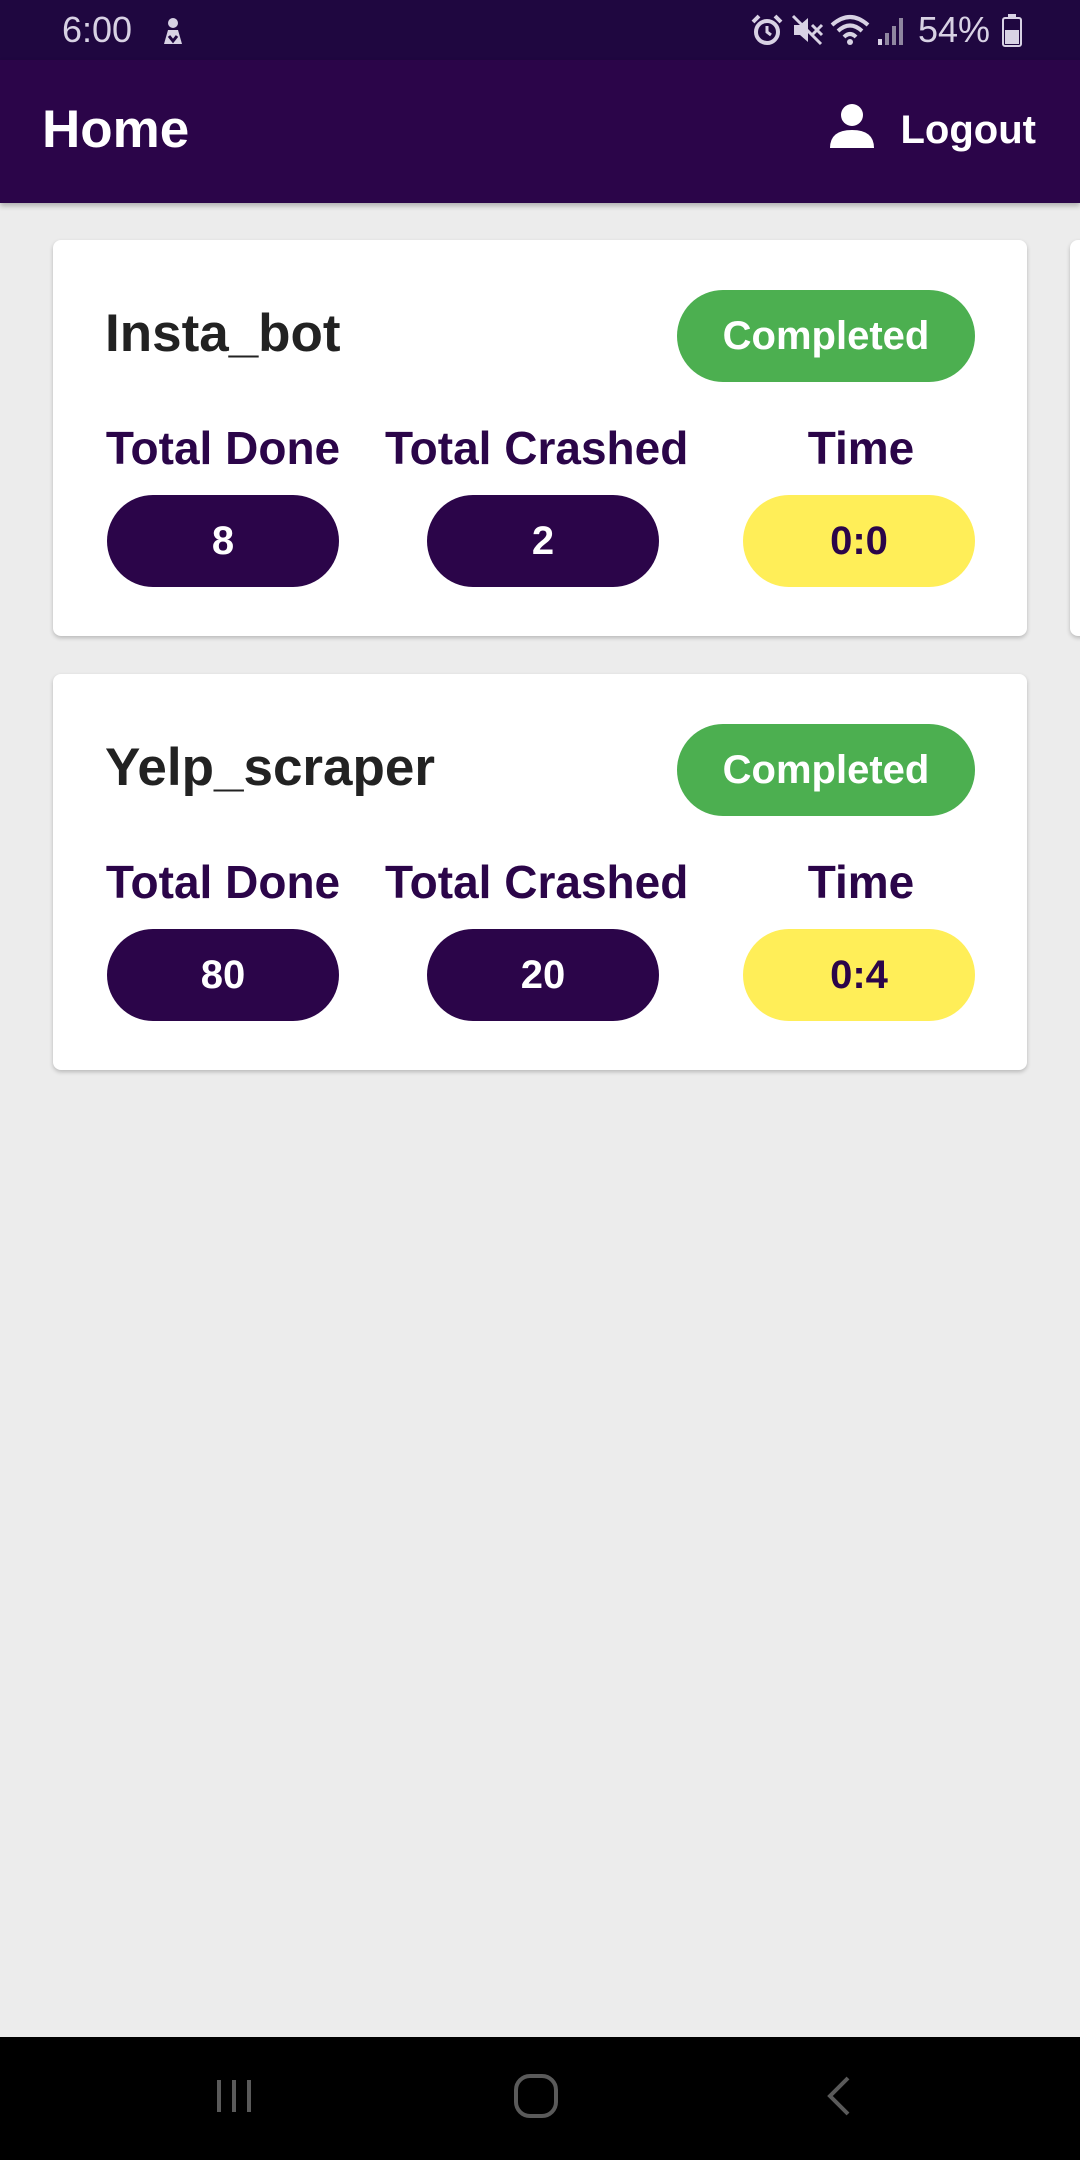  I want to click on wifi-icon, so click(850, 30).